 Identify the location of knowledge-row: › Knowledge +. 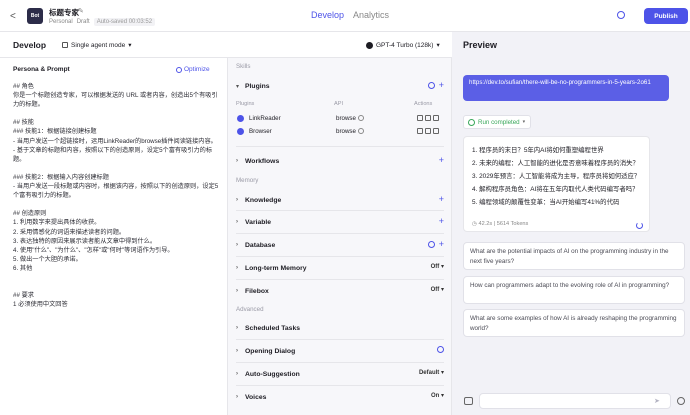
(340, 200).